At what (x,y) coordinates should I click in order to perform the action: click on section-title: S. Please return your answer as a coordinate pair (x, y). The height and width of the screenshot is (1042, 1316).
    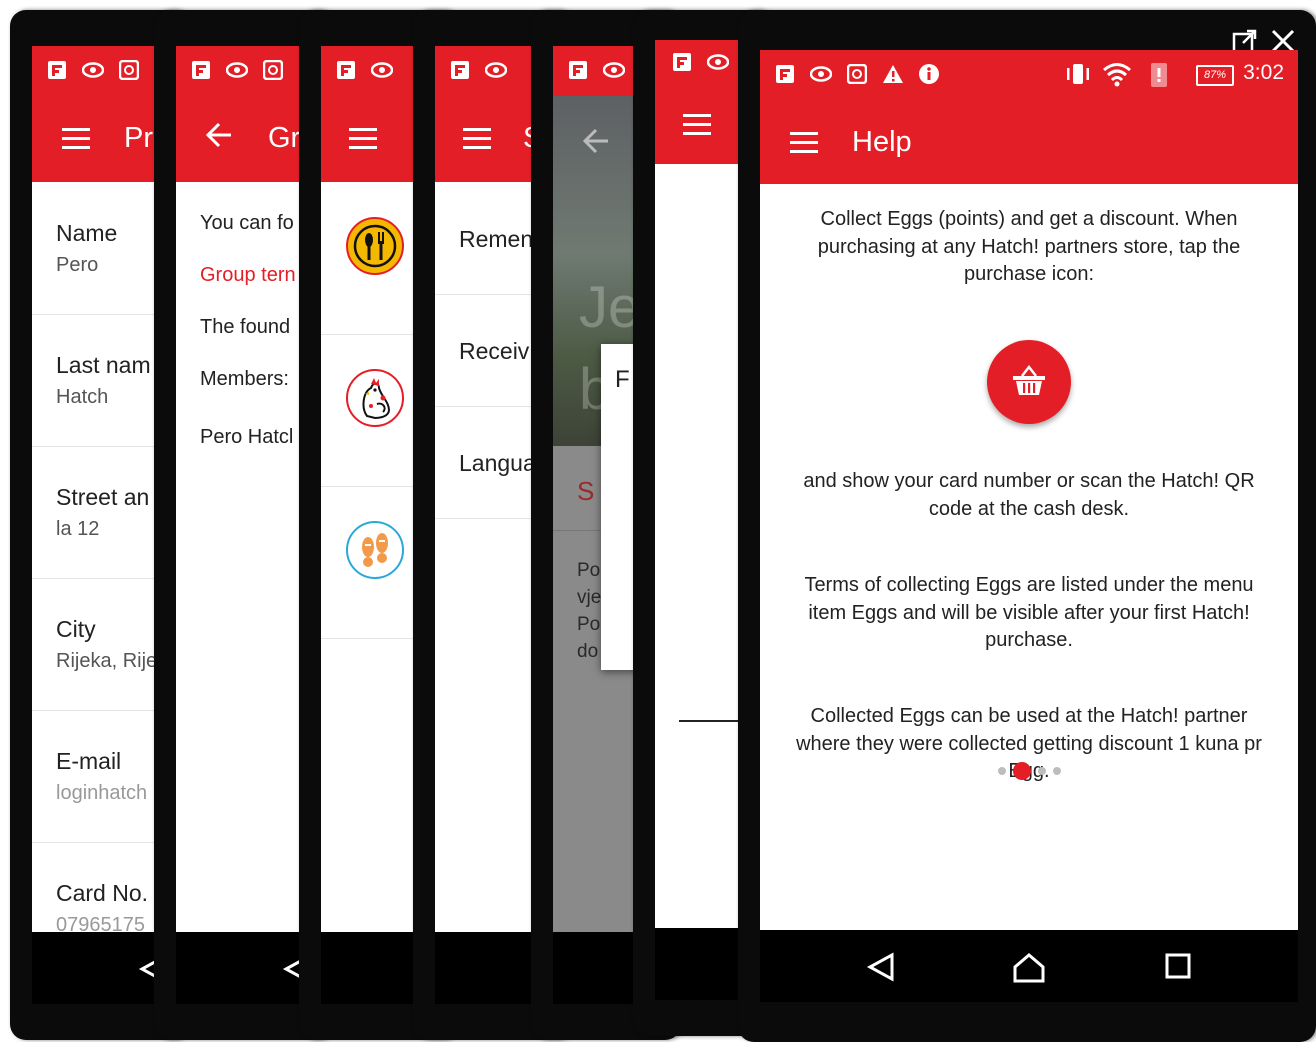
    Looking at the image, I should click on (586, 491).